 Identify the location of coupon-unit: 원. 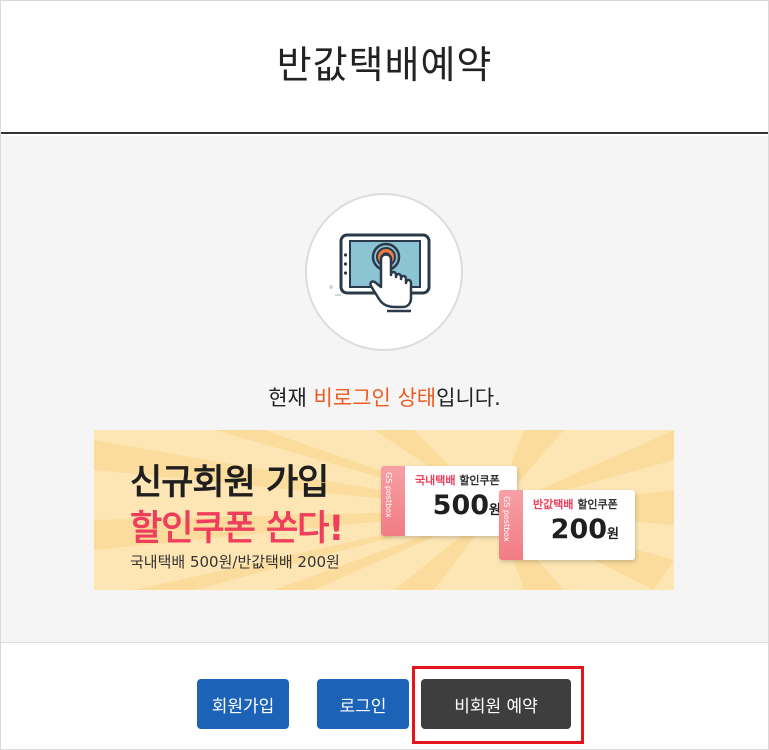
(613, 534).